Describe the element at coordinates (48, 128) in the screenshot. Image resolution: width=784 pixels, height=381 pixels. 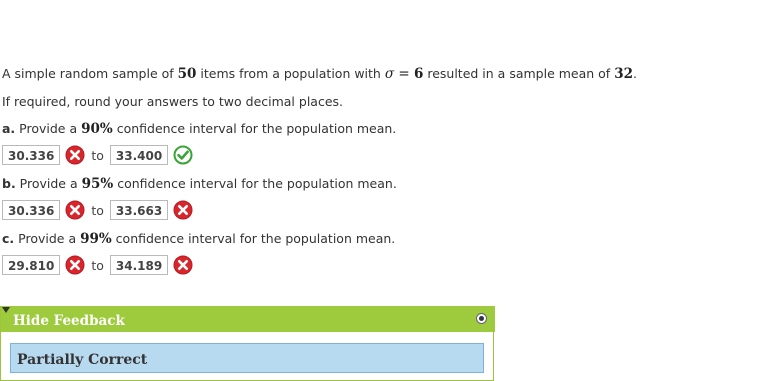
I see `part-a-prefix: Provide a` at that location.